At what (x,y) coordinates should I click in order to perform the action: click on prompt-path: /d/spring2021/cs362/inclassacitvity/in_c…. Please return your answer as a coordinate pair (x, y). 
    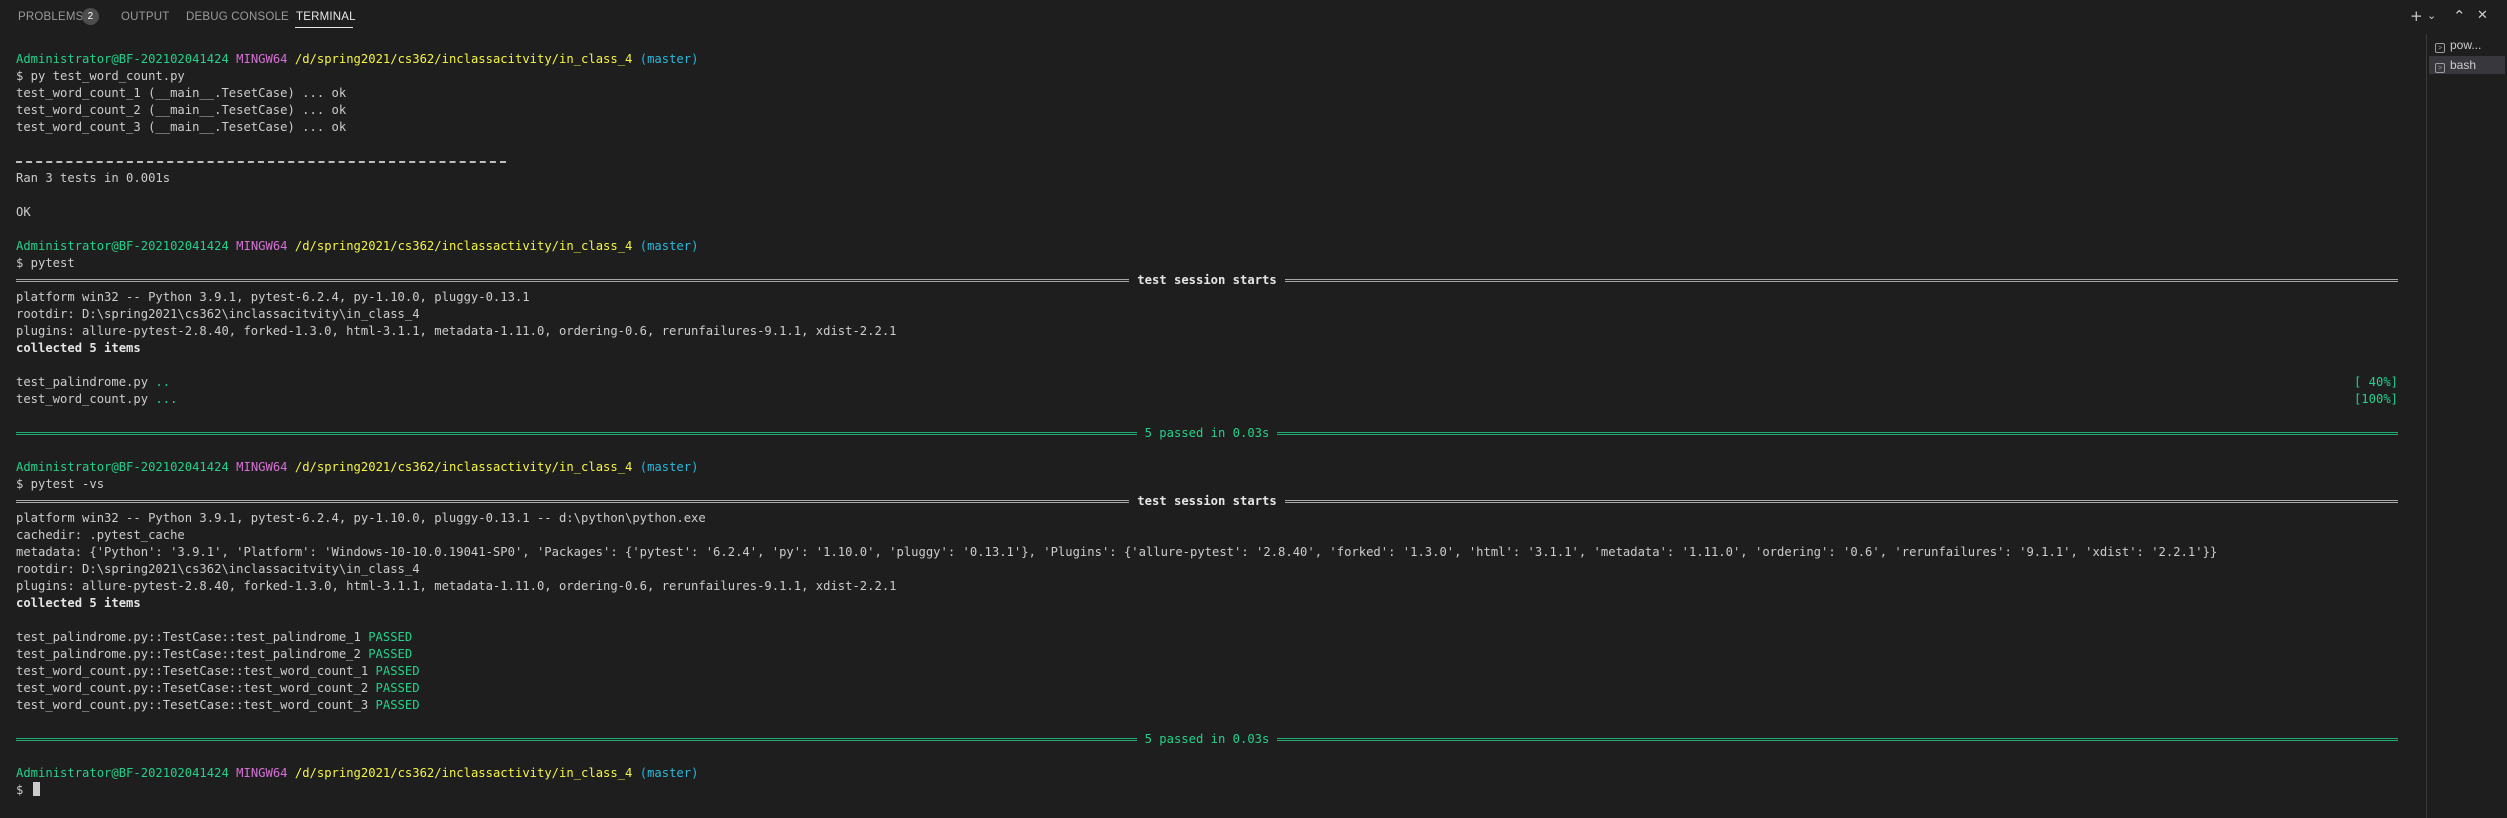
    Looking at the image, I should click on (463, 59).